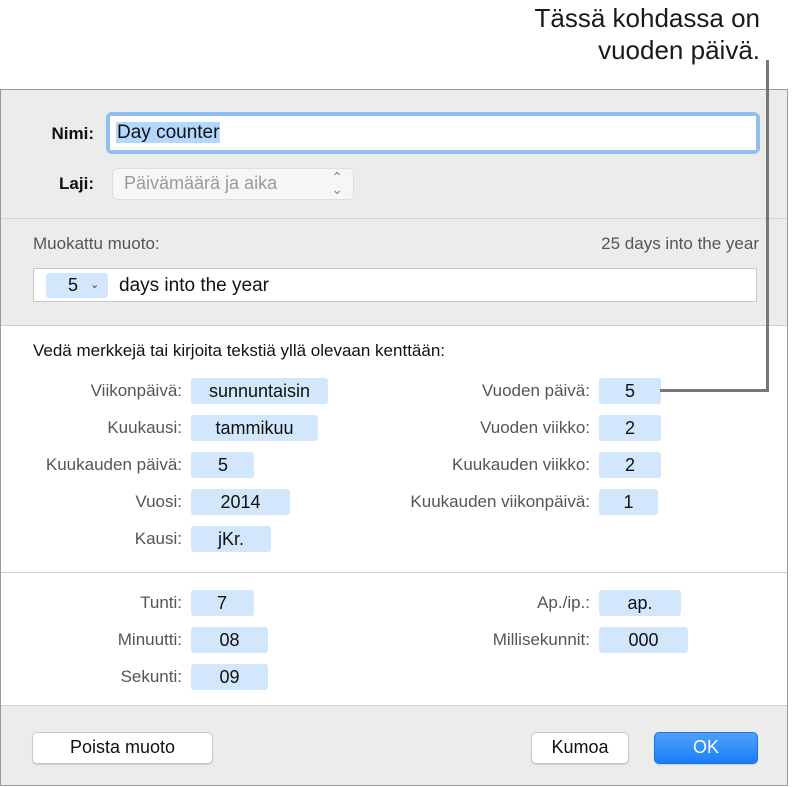  I want to click on token-year: 2014, so click(240, 502).